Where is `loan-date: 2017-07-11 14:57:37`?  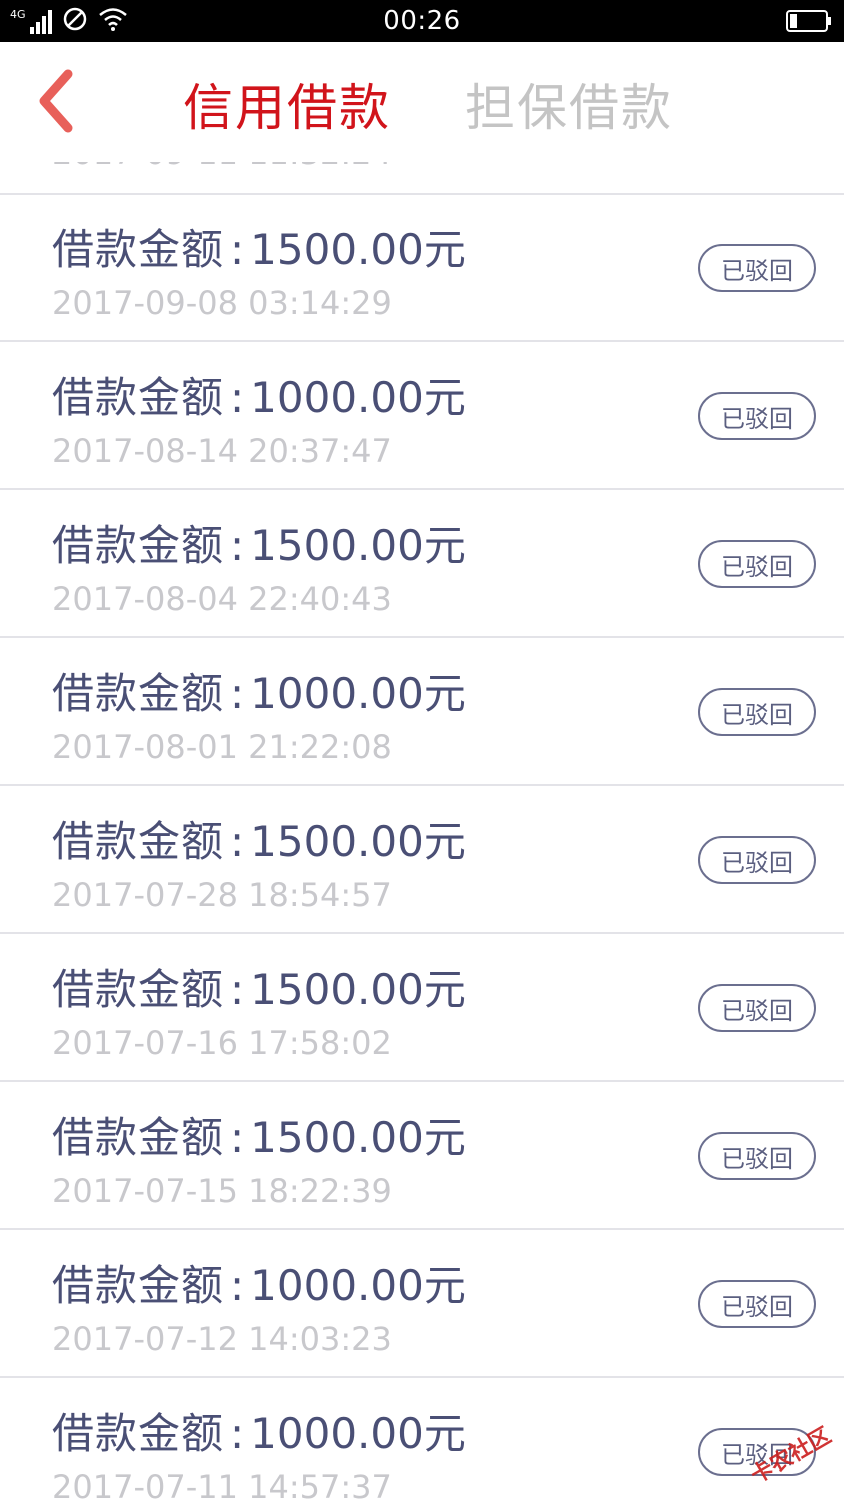
loan-date: 2017-07-11 14:57:37 is located at coordinates (222, 1484).